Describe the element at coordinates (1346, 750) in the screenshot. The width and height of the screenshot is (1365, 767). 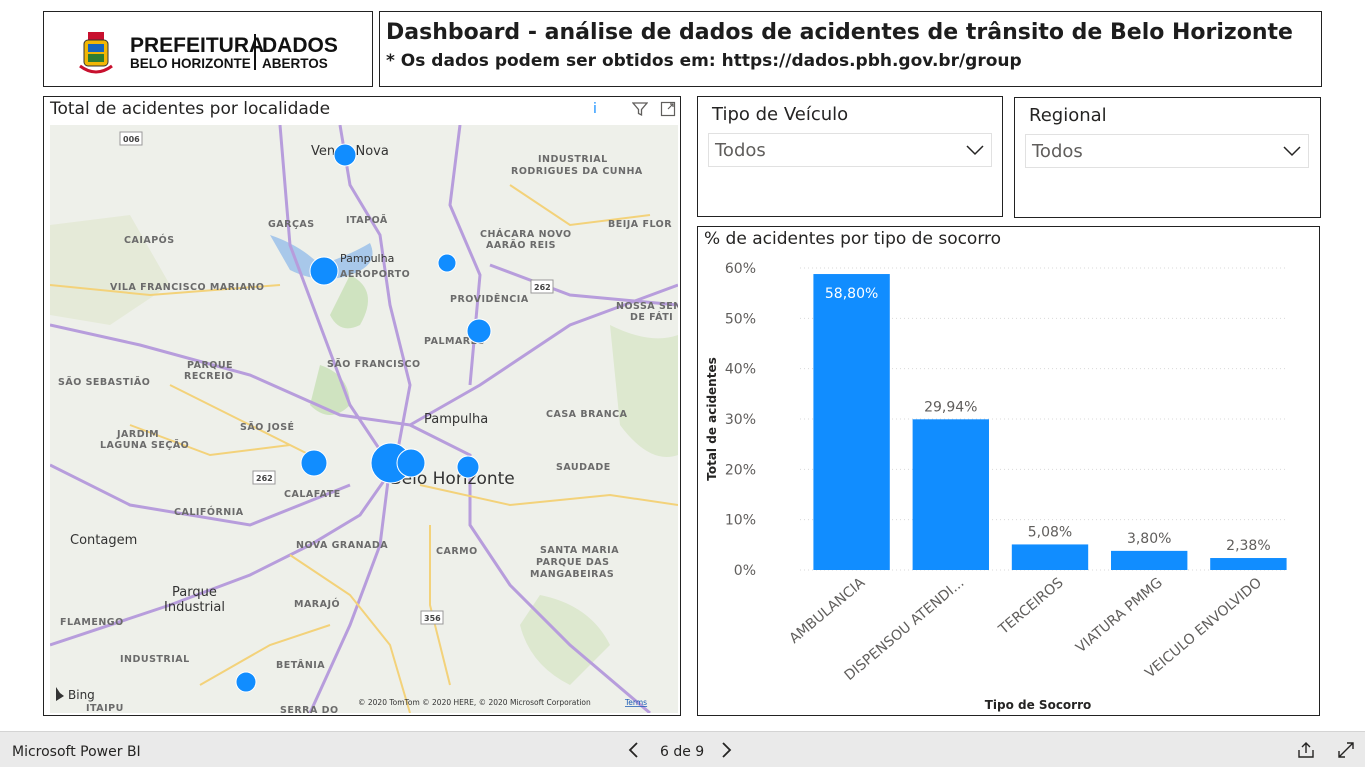
I see `fullscreen-icon` at that location.